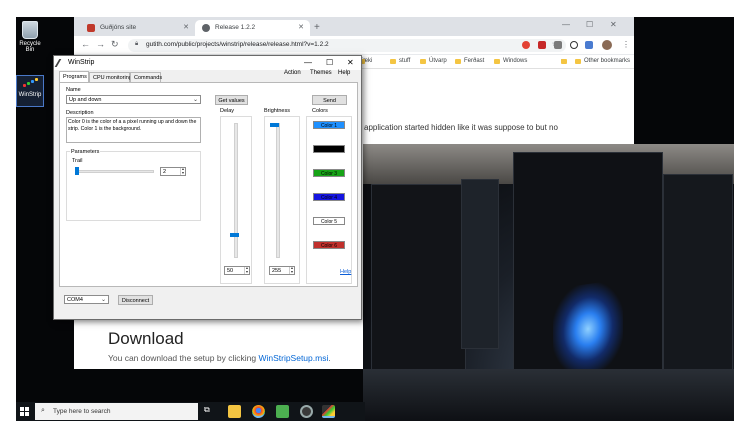 This screenshot has height=438, width=750. Describe the element at coordinates (510, 61) in the screenshot. I see `bookmark-folder: Windows` at that location.